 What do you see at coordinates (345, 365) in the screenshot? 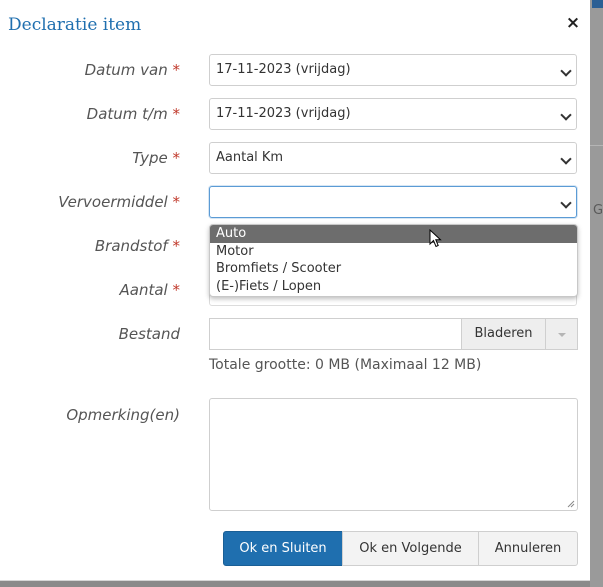
I see `file-size-note: Totale grootte: 0 MB (Maximaal 12 MB)` at bounding box center [345, 365].